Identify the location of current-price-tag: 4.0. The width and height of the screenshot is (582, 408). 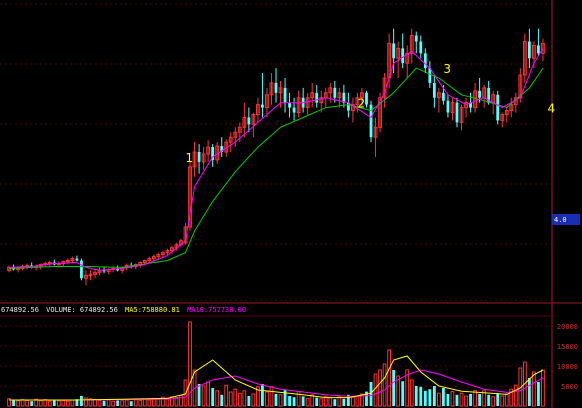
(566, 219).